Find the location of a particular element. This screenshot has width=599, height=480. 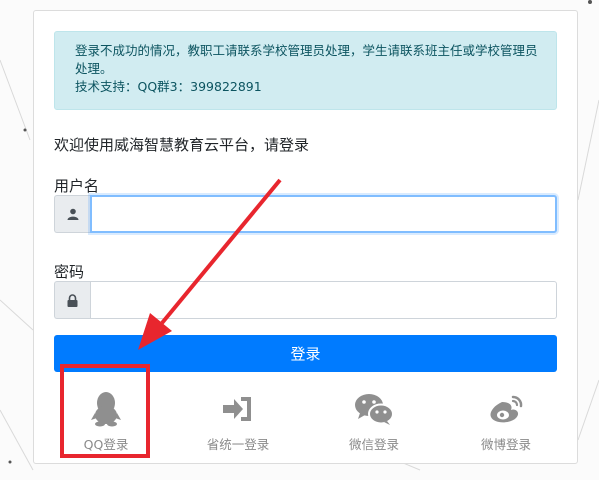

weibo-login-label: 微博登录 is located at coordinates (505, 444).